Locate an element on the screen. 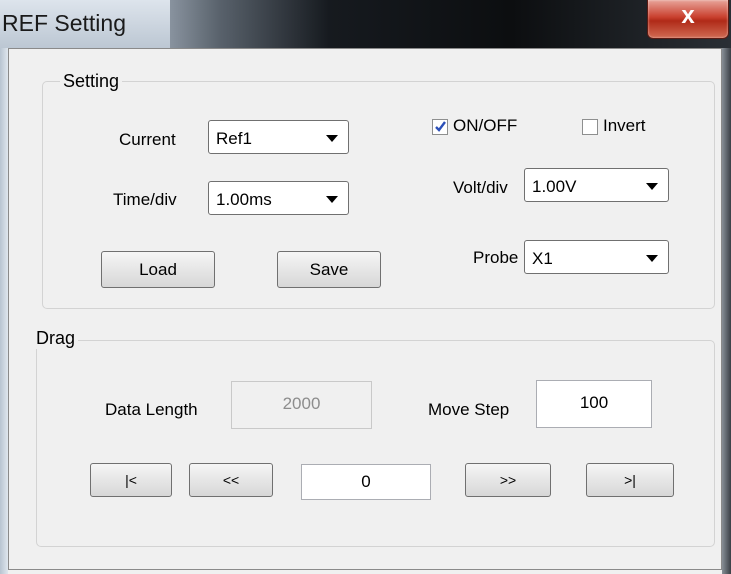  move-step-input: 100 is located at coordinates (594, 404).